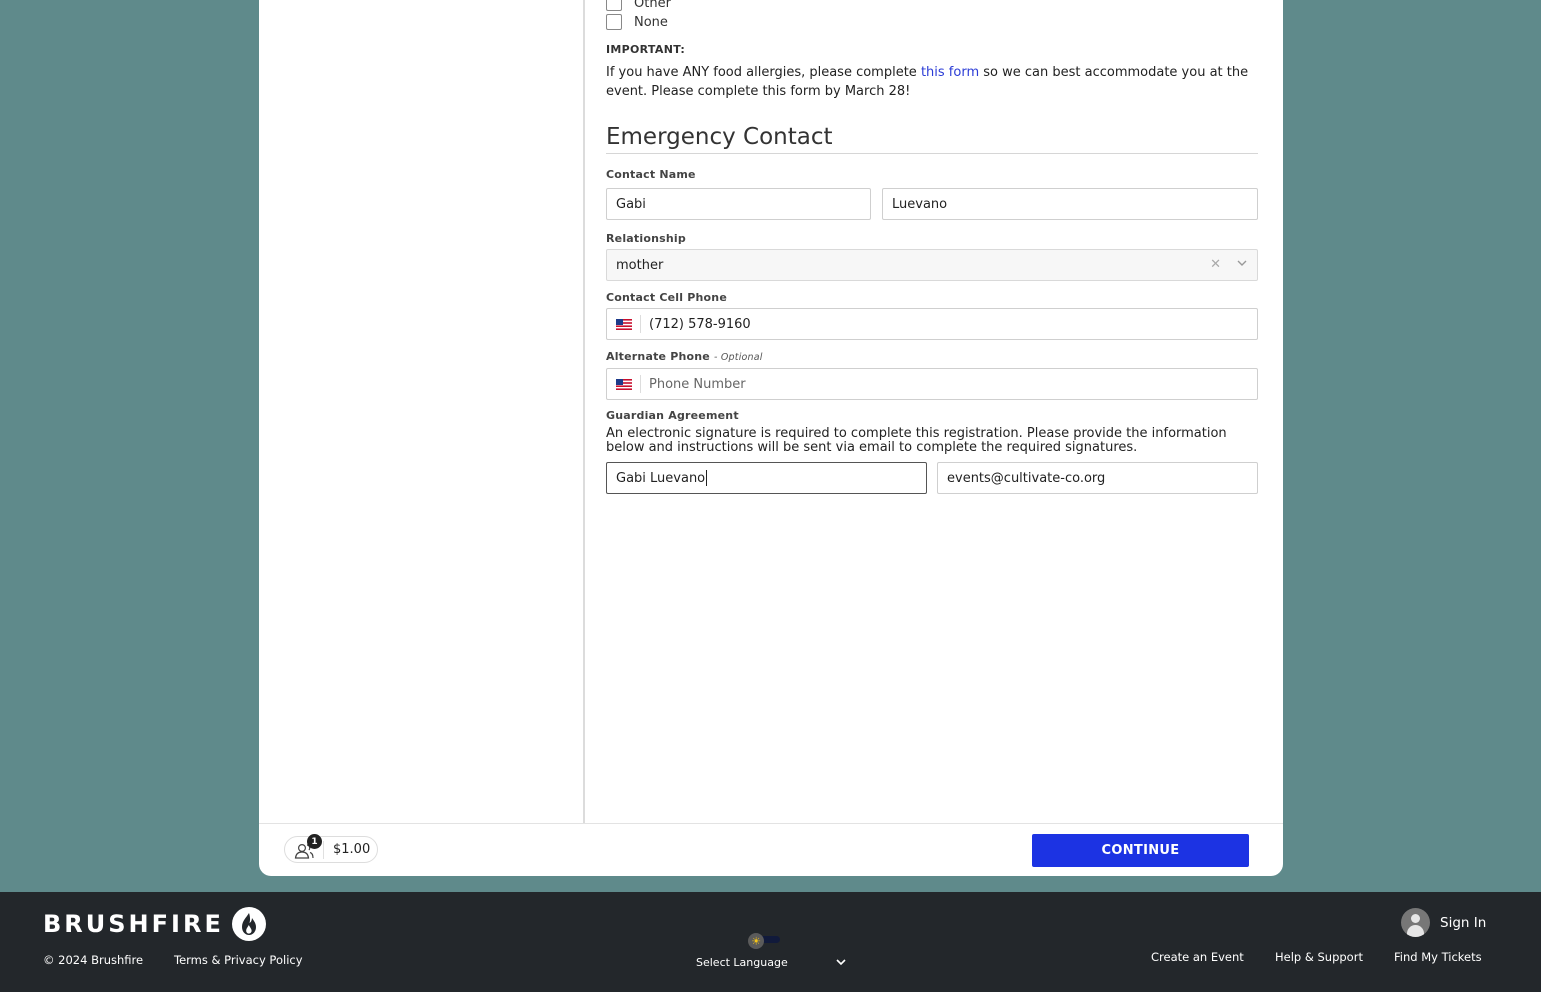 The image size is (1541, 992). Describe the element at coordinates (738, 204) in the screenshot. I see `first-name-input: Gabi` at that location.